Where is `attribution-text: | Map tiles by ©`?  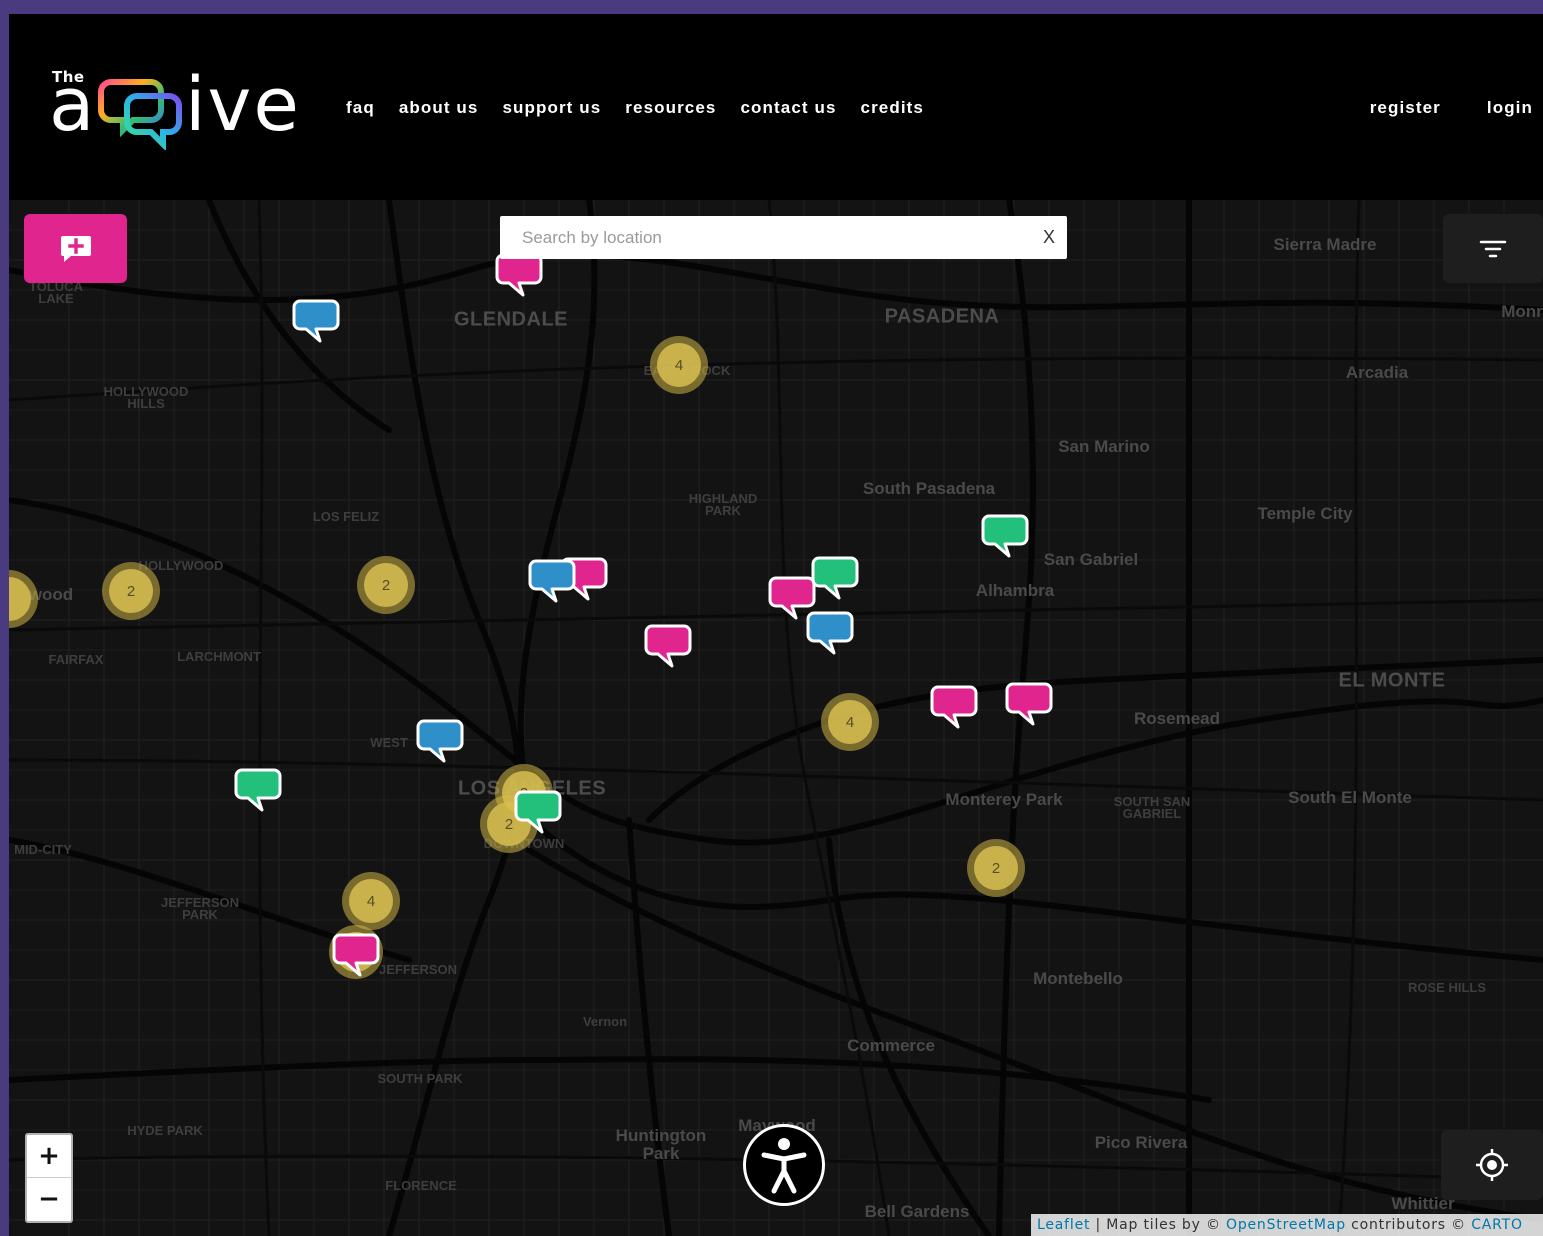 attribution-text: | Map tiles by © is located at coordinates (1158, 1225).